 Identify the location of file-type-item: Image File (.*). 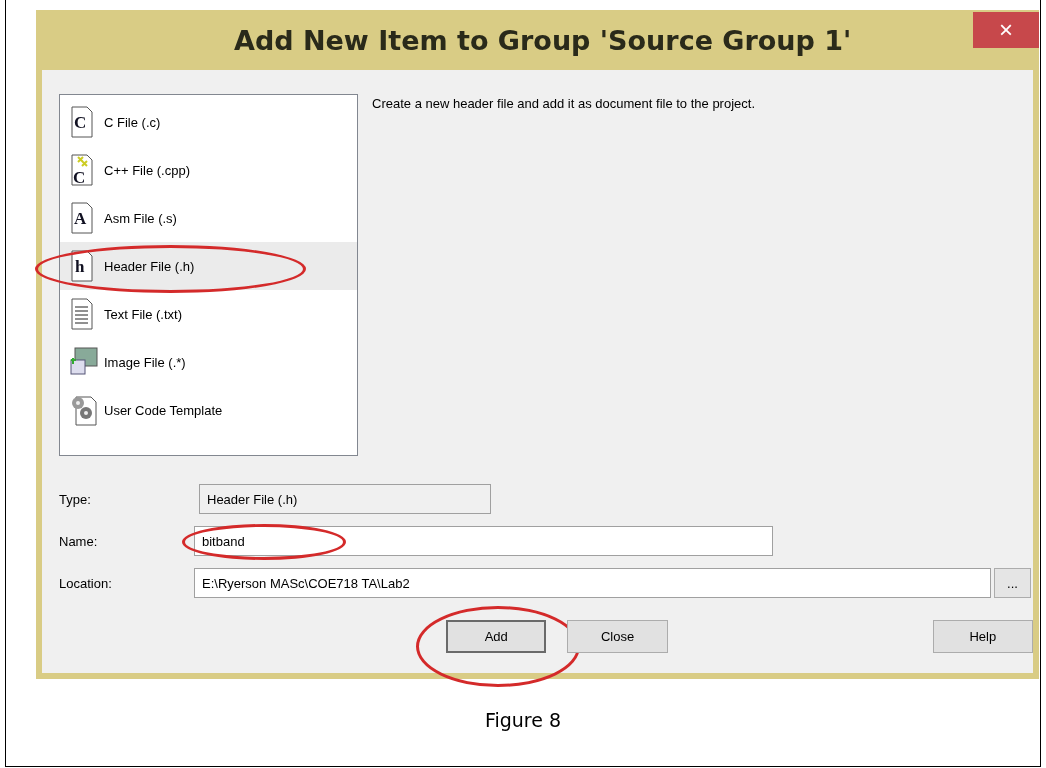
(208, 362).